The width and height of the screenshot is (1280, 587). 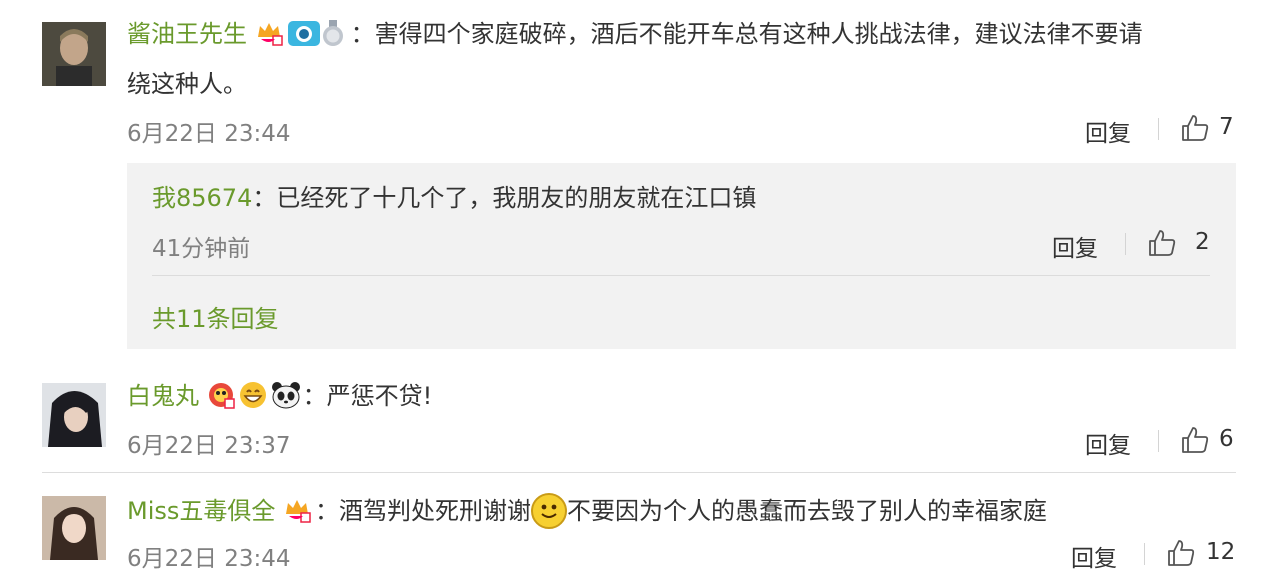 I want to click on comment-text: 酱油王先生 ：害得四个家庭破碎，酒后不能开车总有这种人挑战法律，建议法律不要请, so click(x=635, y=34).